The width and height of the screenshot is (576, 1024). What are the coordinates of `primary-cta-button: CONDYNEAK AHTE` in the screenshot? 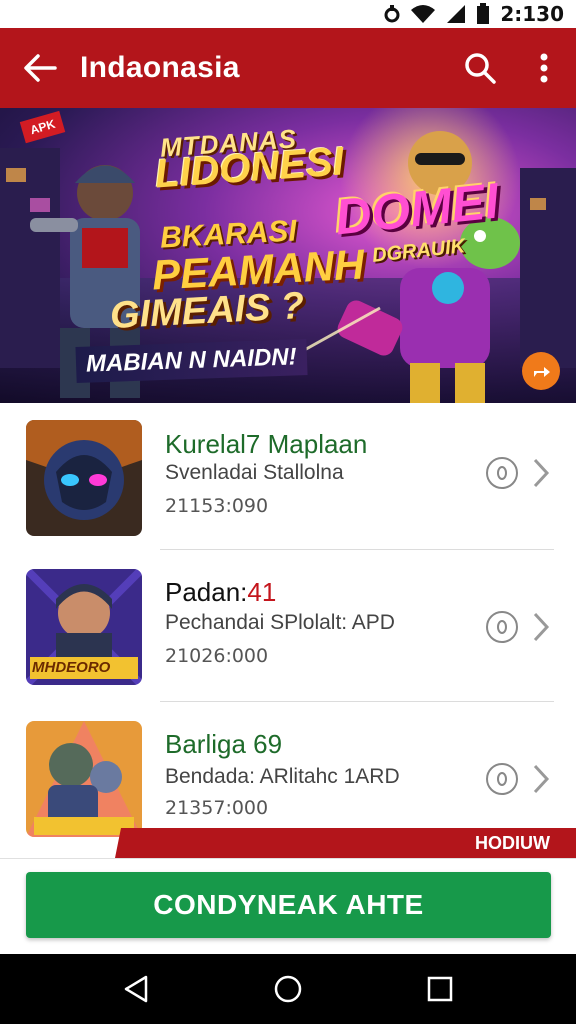 It's located at (288, 905).